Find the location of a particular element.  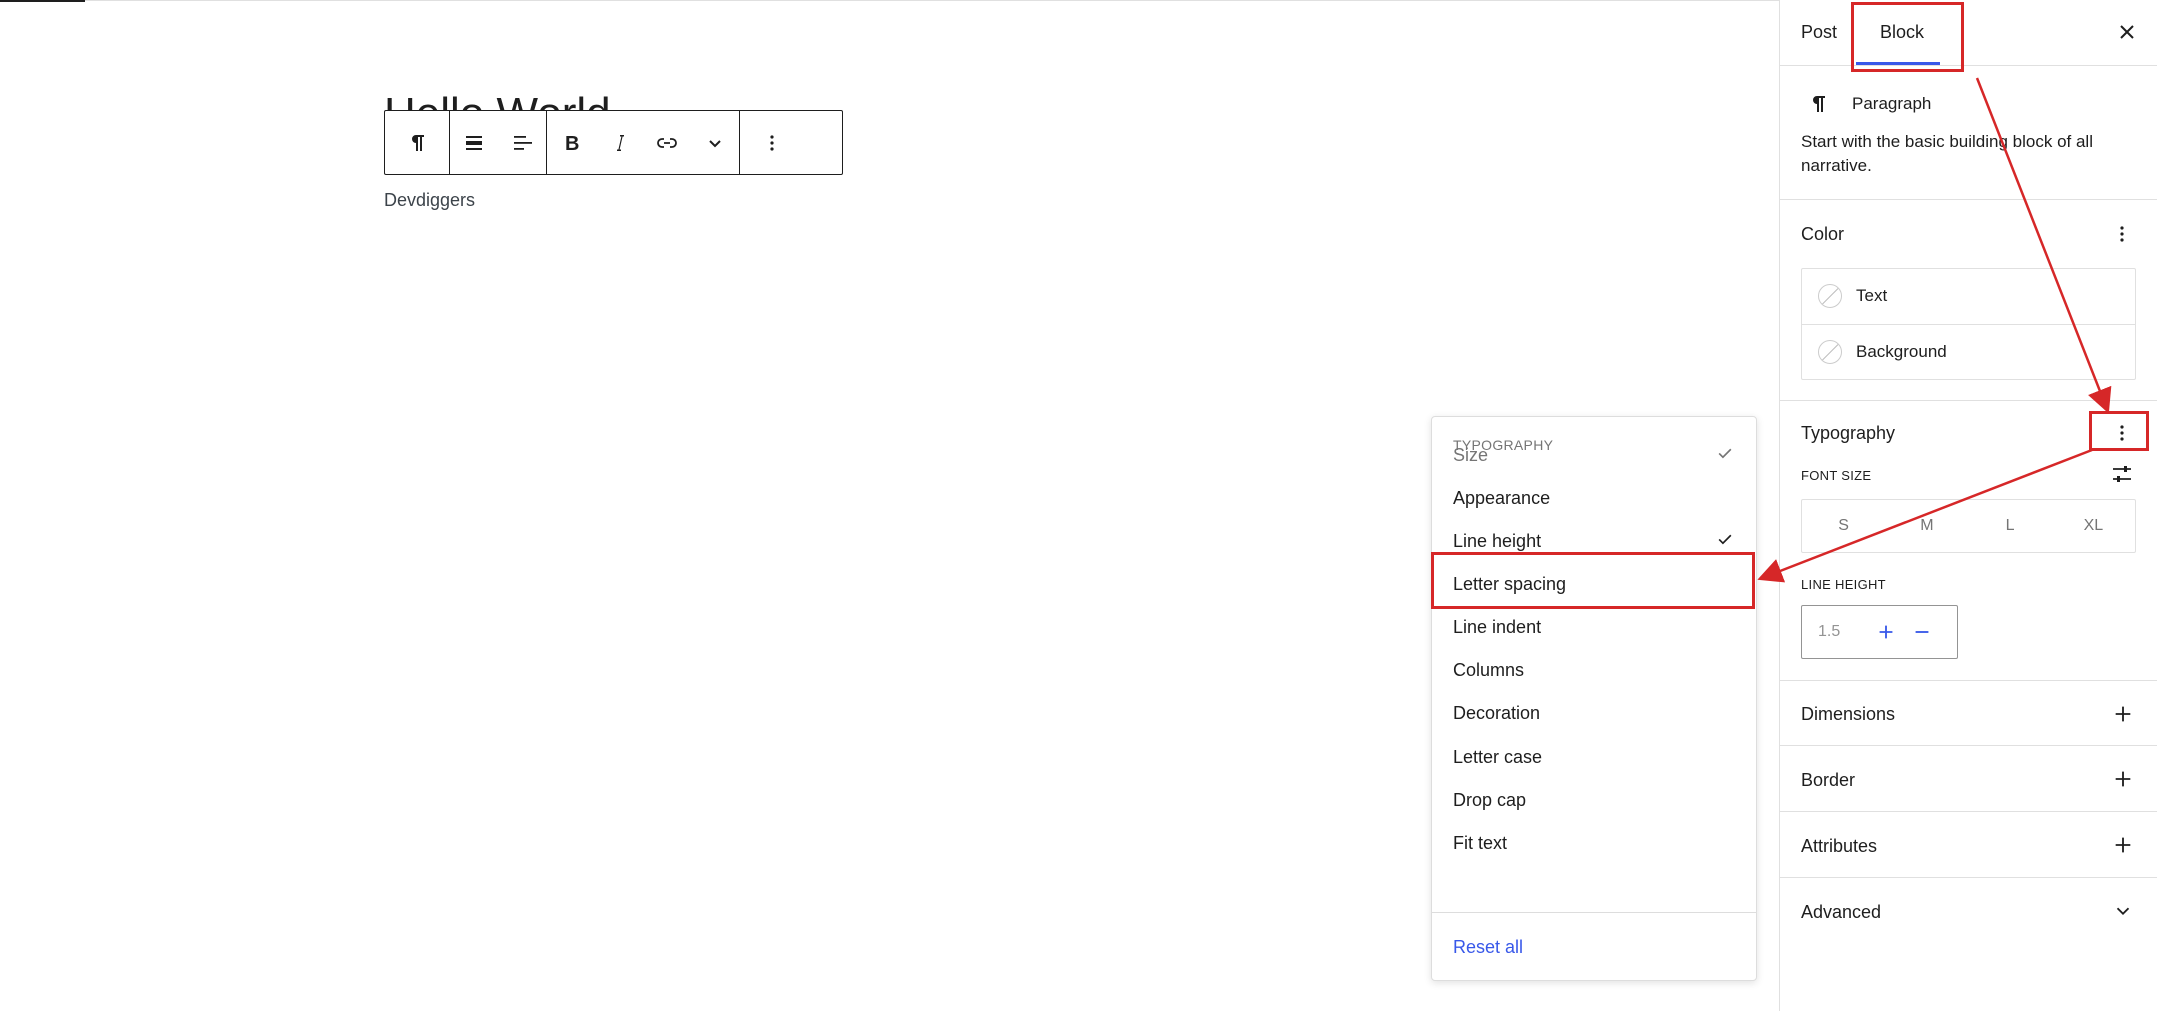

link-button is located at coordinates (667, 142).